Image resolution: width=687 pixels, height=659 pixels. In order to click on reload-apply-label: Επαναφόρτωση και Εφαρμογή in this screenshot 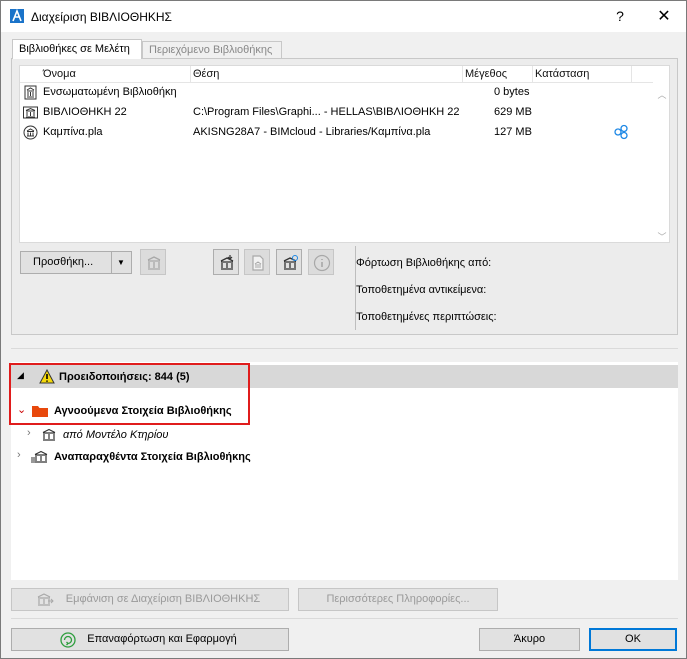, I will do `click(162, 639)`.